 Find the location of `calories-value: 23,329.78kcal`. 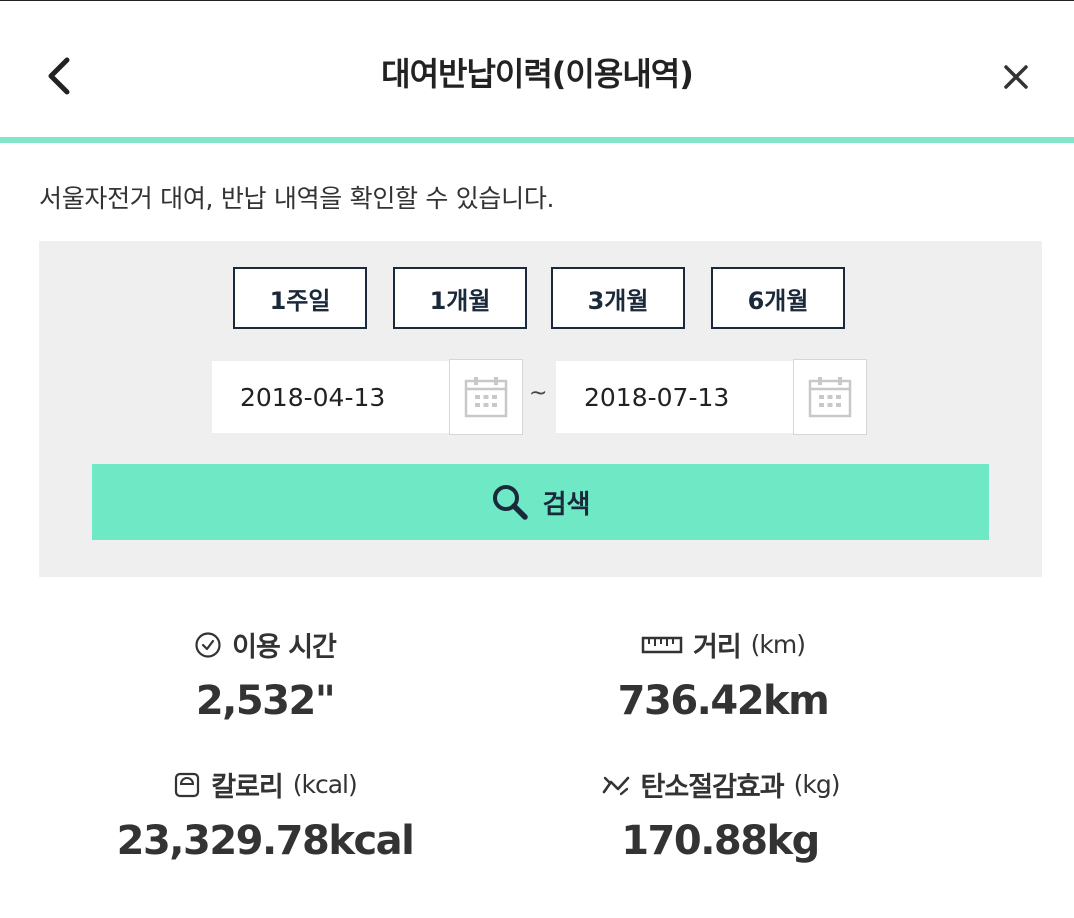

calories-value: 23,329.78kcal is located at coordinates (265, 841).